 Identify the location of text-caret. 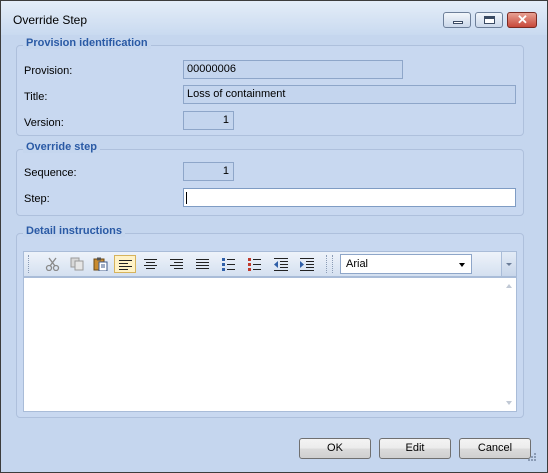
(186, 198).